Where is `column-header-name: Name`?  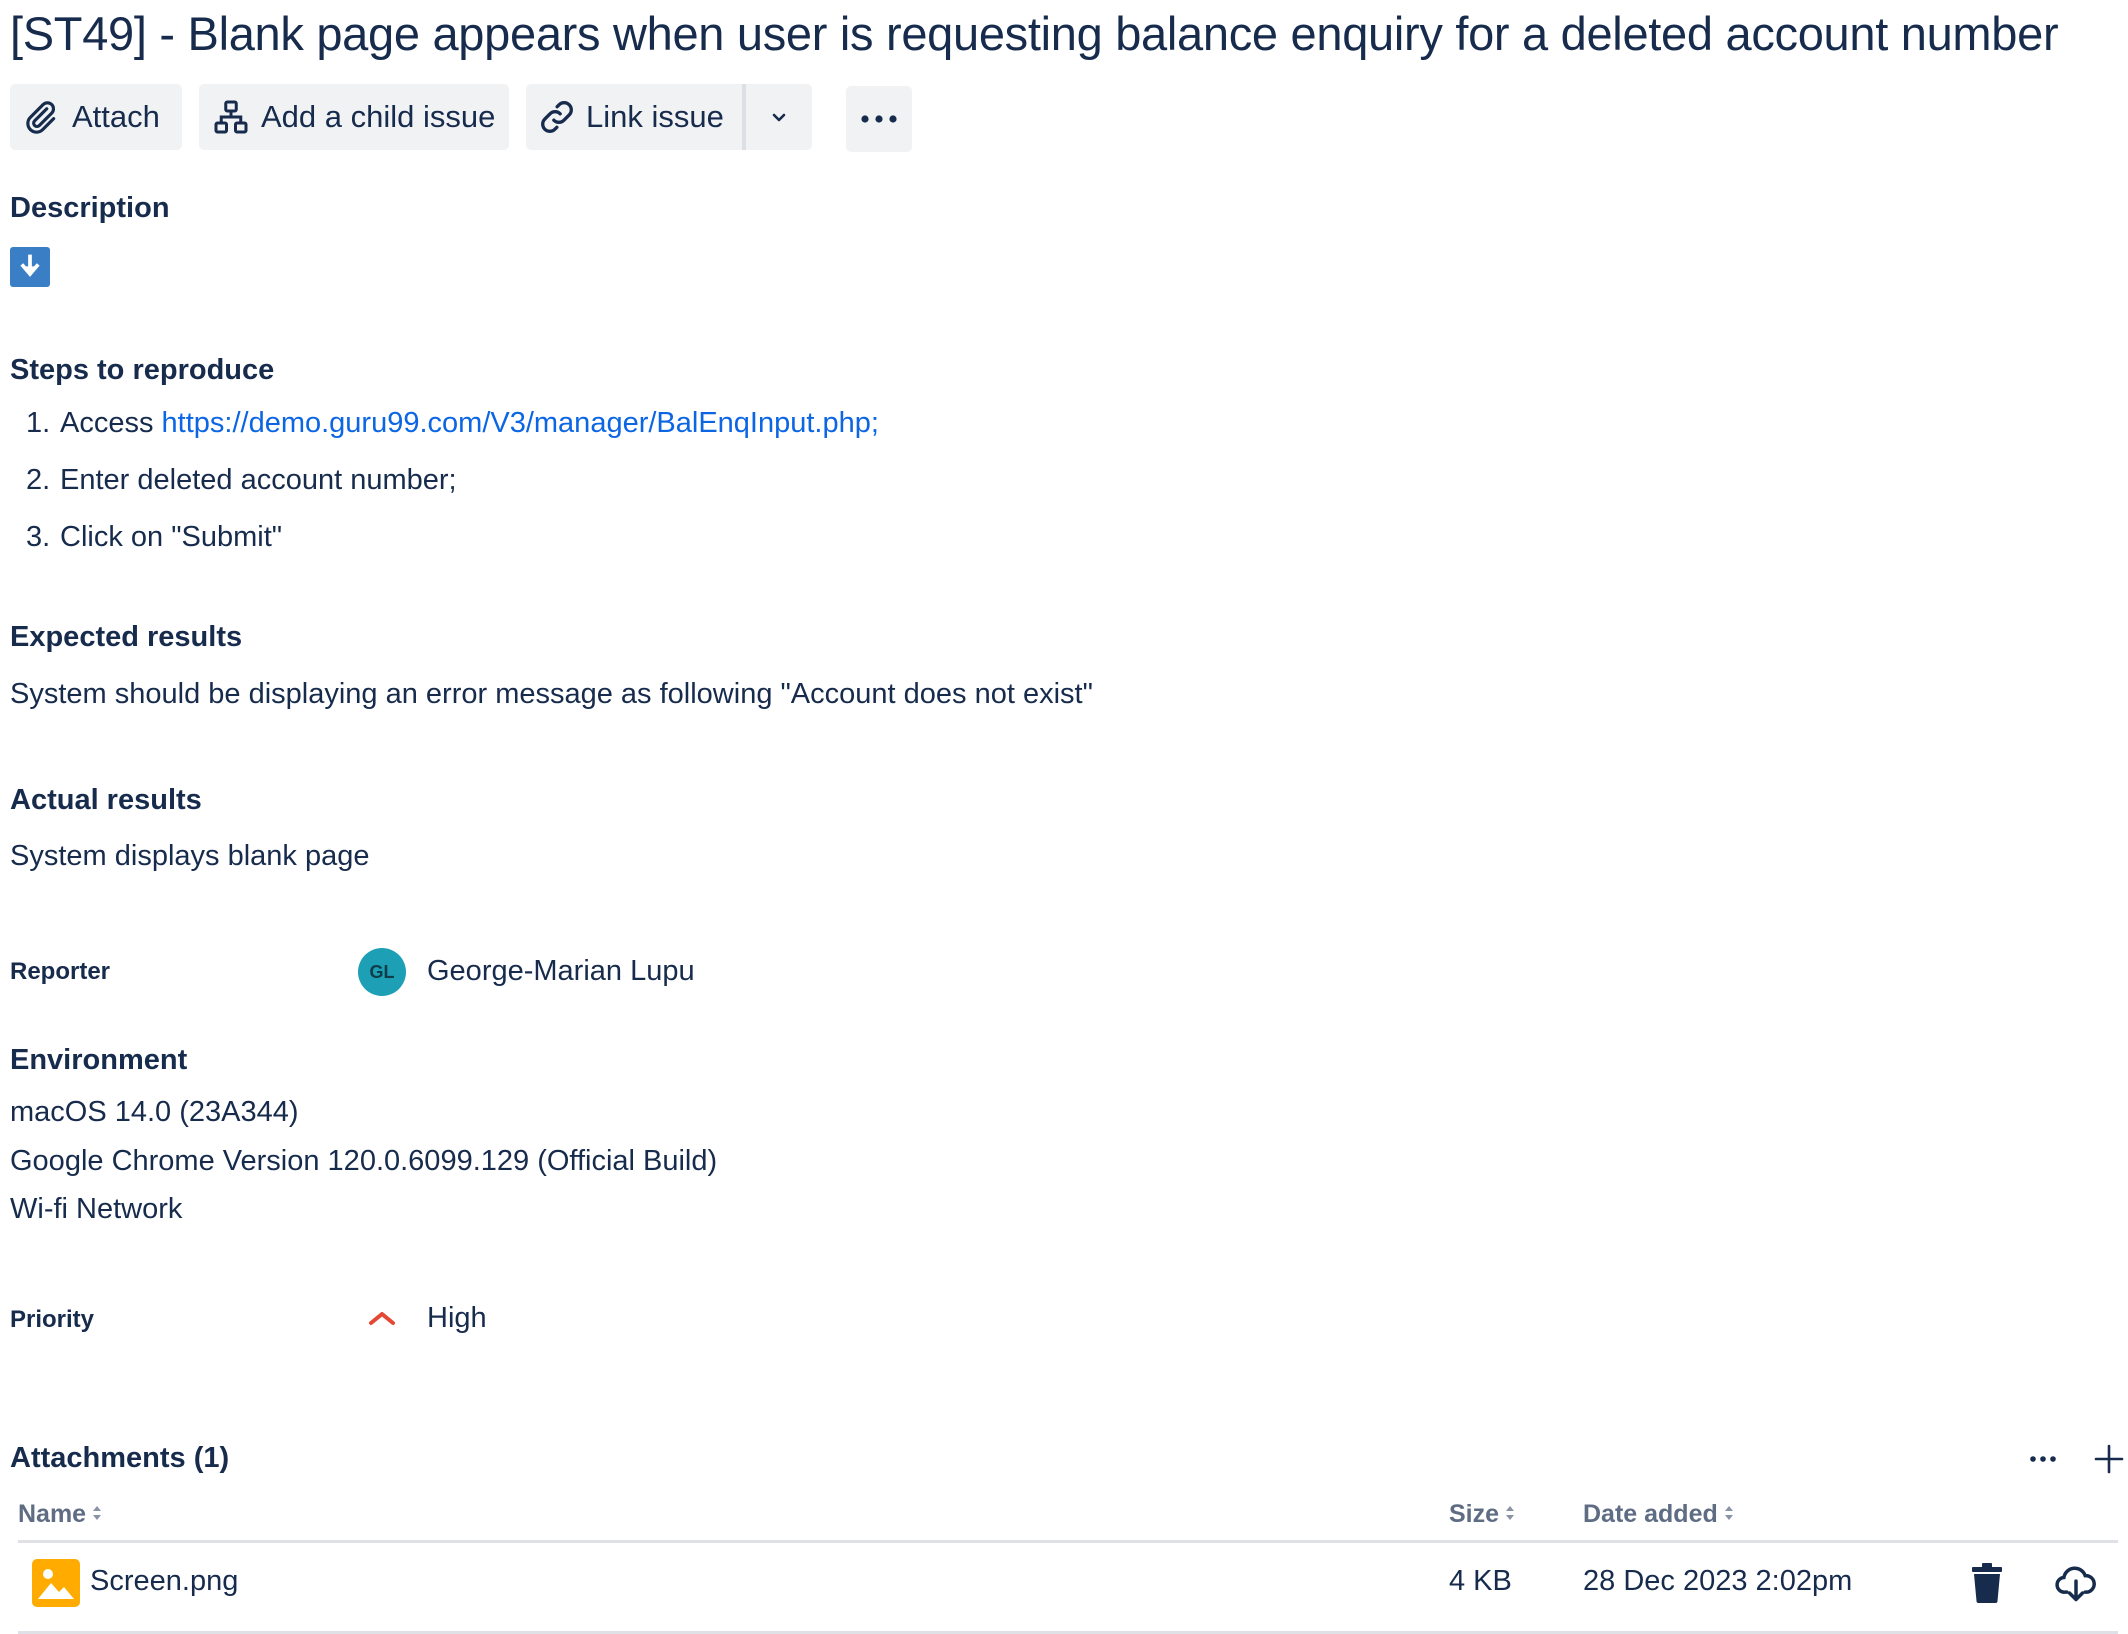 column-header-name: Name is located at coordinates (60, 1515).